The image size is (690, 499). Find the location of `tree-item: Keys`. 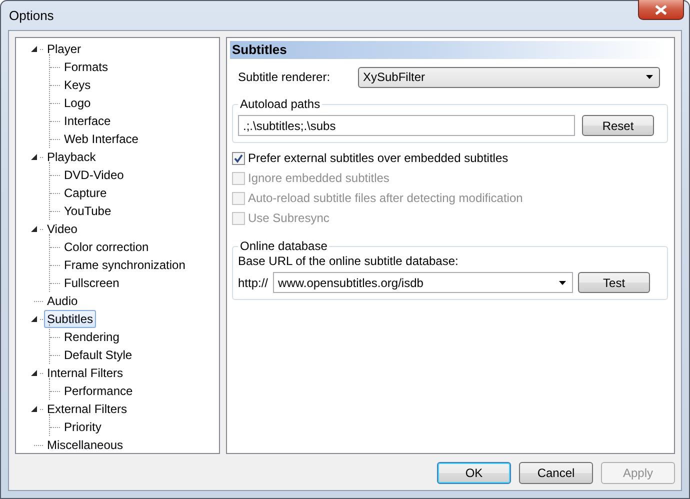

tree-item: Keys is located at coordinates (77, 85).